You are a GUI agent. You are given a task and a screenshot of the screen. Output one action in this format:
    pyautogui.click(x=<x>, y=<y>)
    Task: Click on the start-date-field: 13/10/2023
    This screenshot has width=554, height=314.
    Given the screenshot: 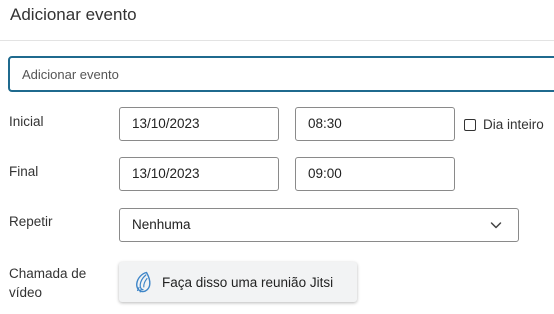 What is the action you would take?
    pyautogui.click(x=199, y=124)
    